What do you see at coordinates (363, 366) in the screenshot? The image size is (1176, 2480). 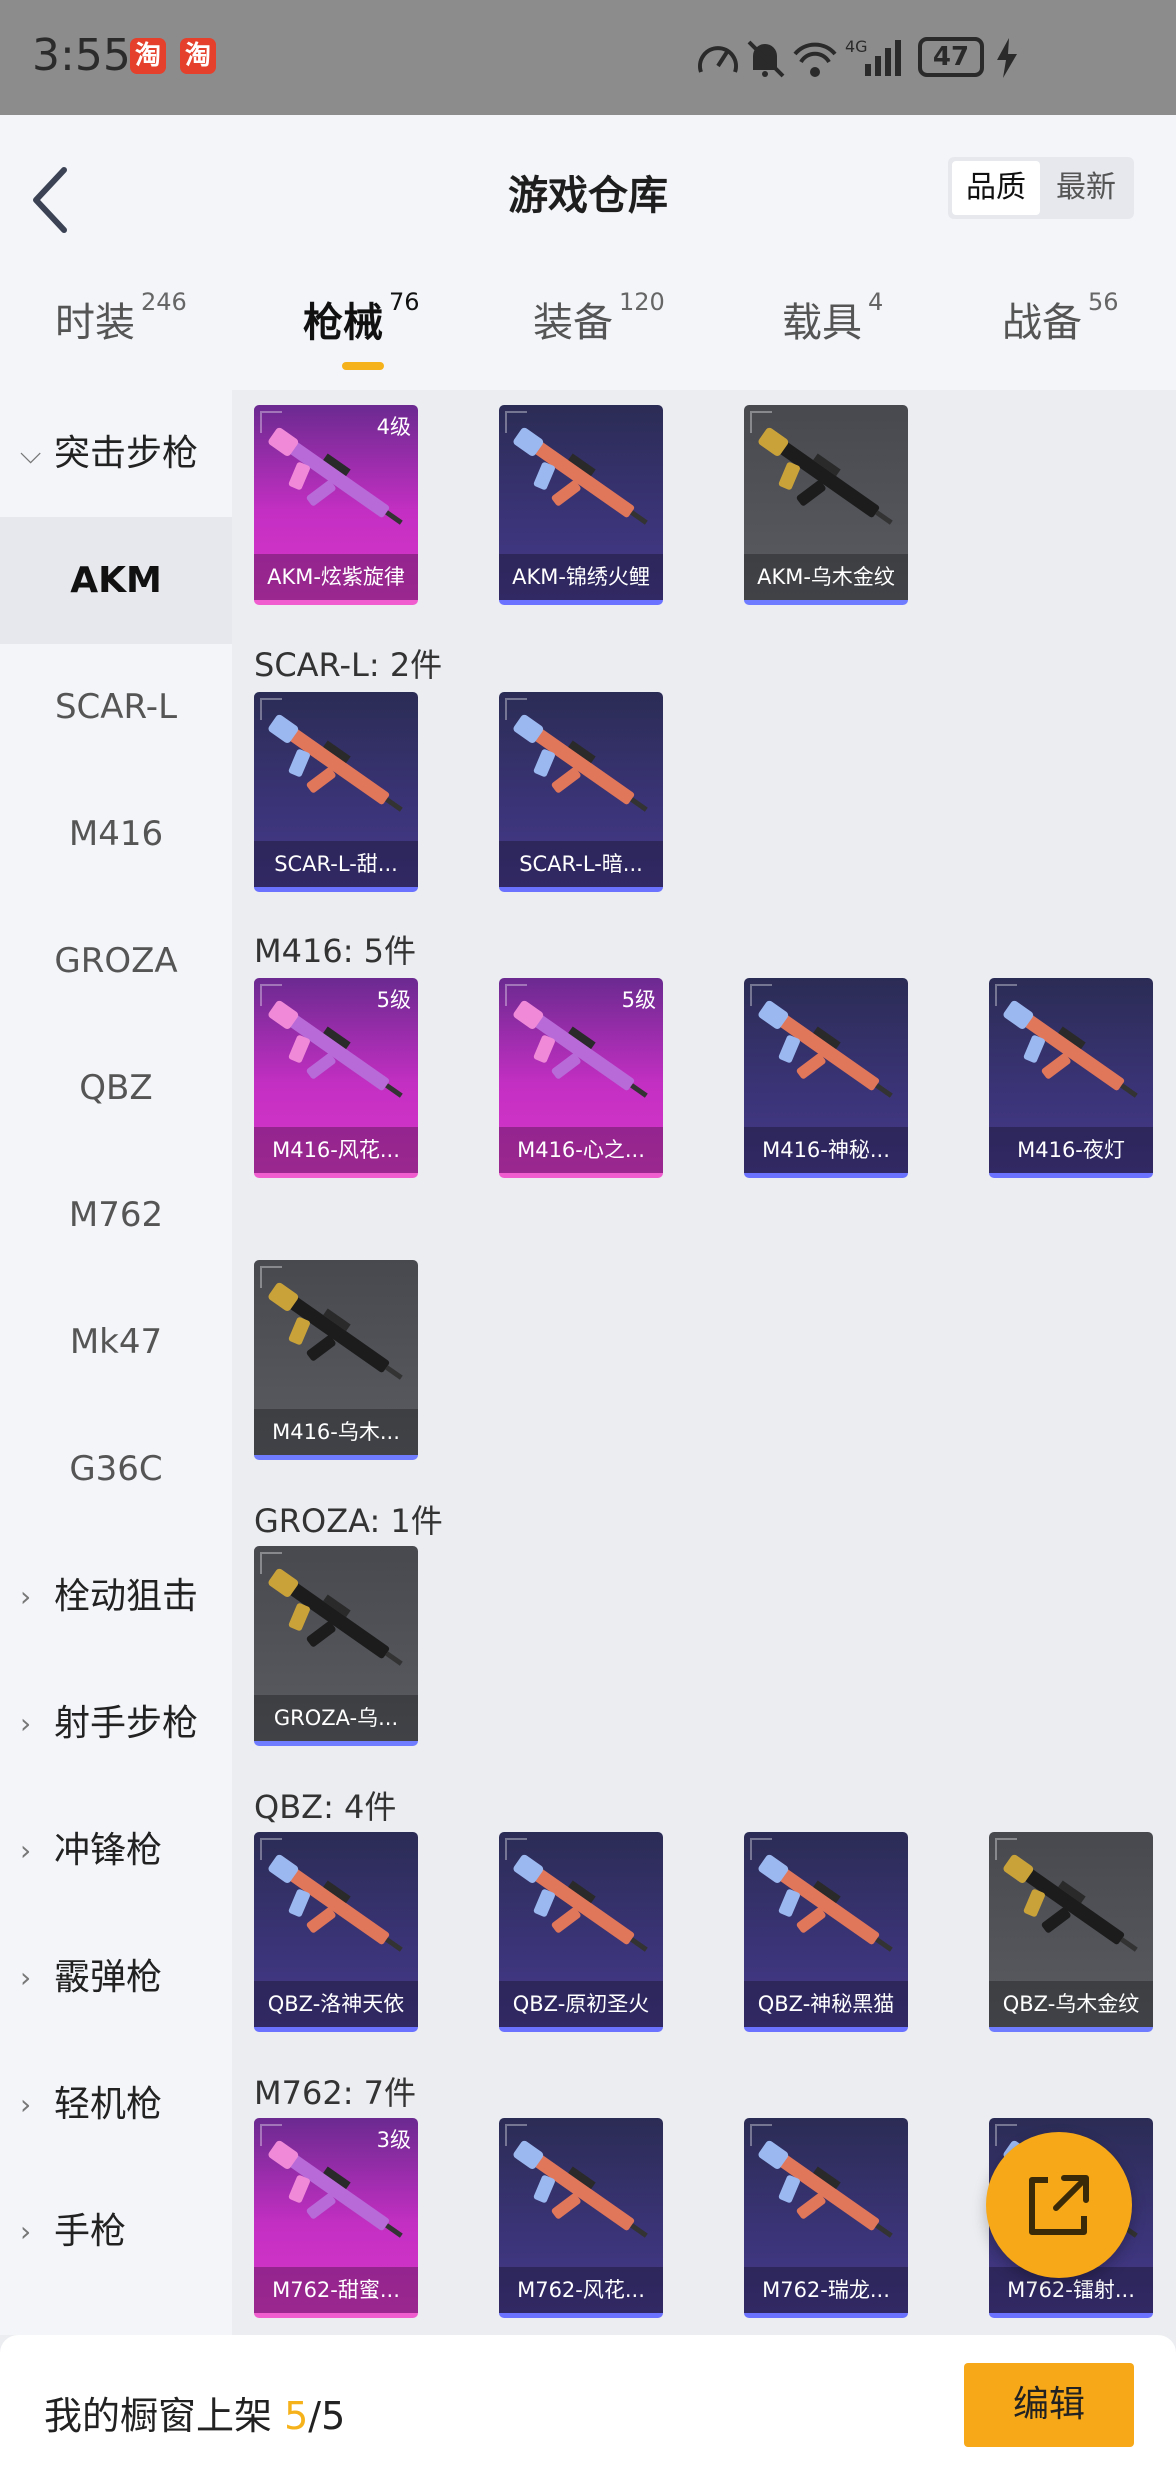 I see `active-tab-indicator` at bounding box center [363, 366].